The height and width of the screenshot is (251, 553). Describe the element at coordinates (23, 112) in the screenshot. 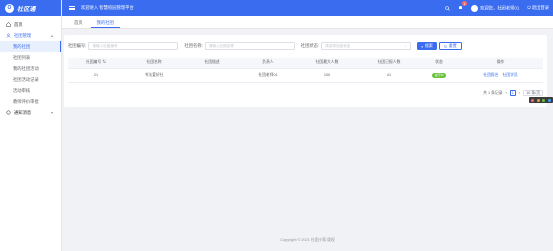

I see `sidebar-item-label: 通知消息` at that location.